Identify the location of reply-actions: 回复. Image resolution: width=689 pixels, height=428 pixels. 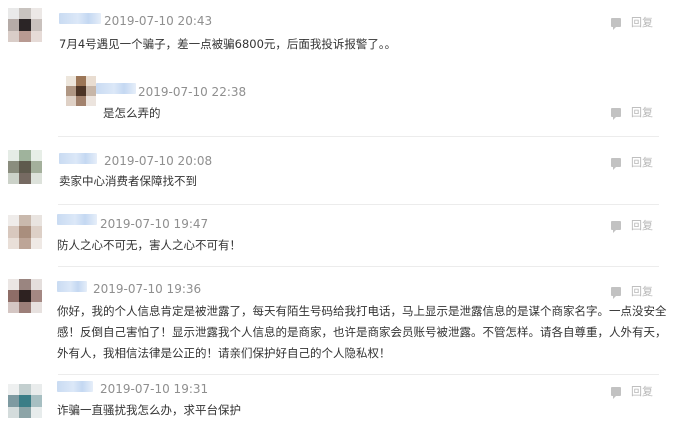
(632, 112).